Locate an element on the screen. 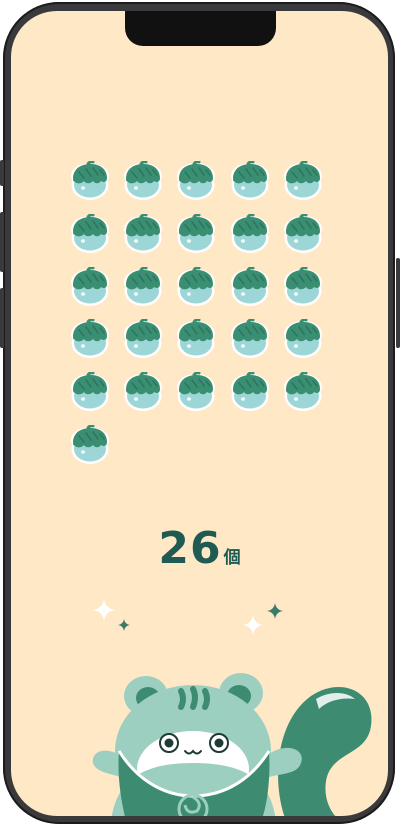  acorn-count-unit: 個 is located at coordinates (232, 558).